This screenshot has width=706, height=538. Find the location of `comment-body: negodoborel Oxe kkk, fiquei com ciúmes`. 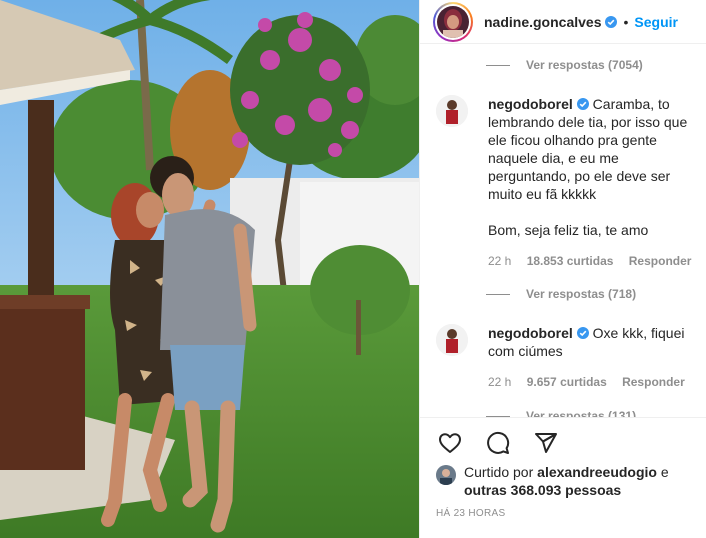

comment-body: negodoborel Oxe kkk, fiquei com ciúmes is located at coordinates (595, 342).